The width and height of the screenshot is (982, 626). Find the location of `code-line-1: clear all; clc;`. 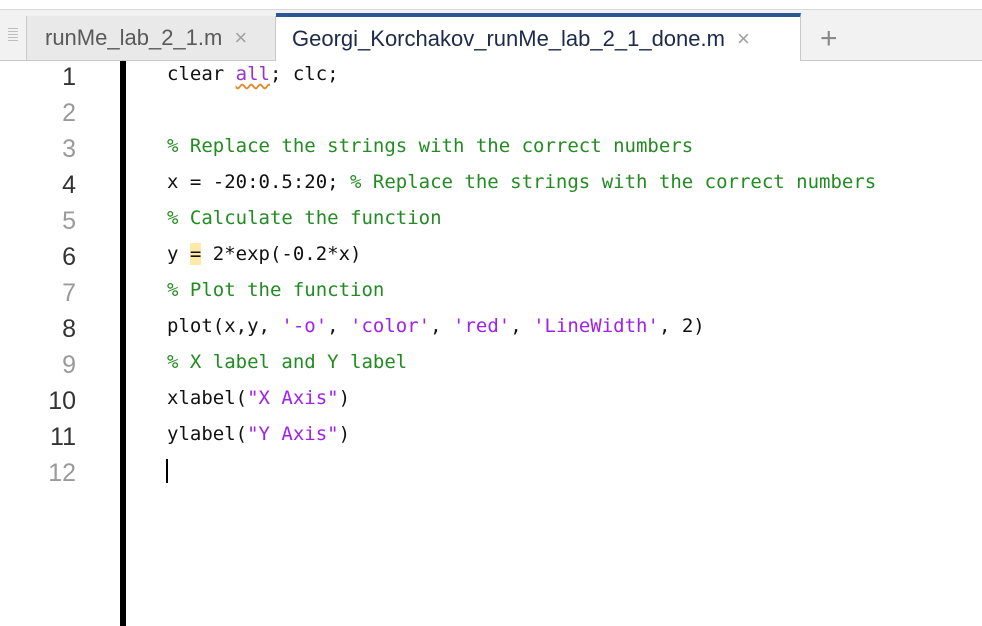

code-line-1: clear all; clc; is located at coordinates (253, 74).